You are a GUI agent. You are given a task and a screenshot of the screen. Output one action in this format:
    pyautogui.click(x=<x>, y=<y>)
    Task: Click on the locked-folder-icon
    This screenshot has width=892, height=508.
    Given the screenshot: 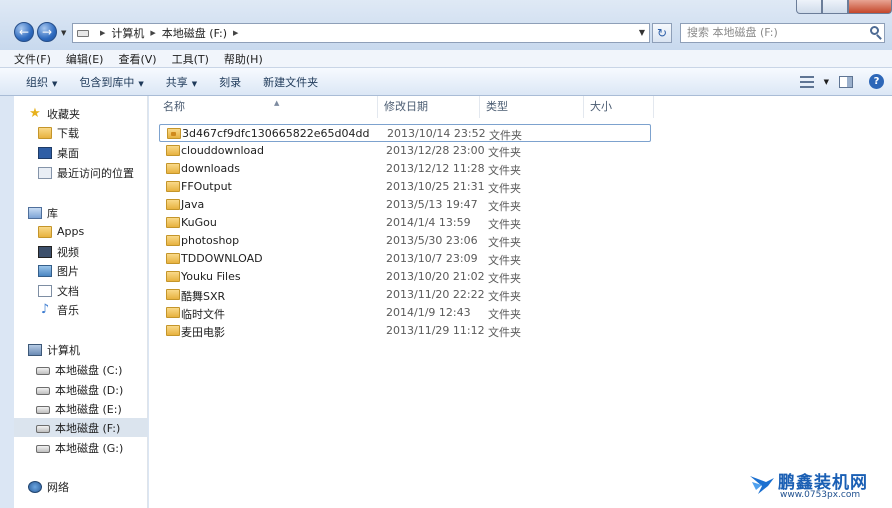 What is the action you would take?
    pyautogui.click(x=174, y=133)
    